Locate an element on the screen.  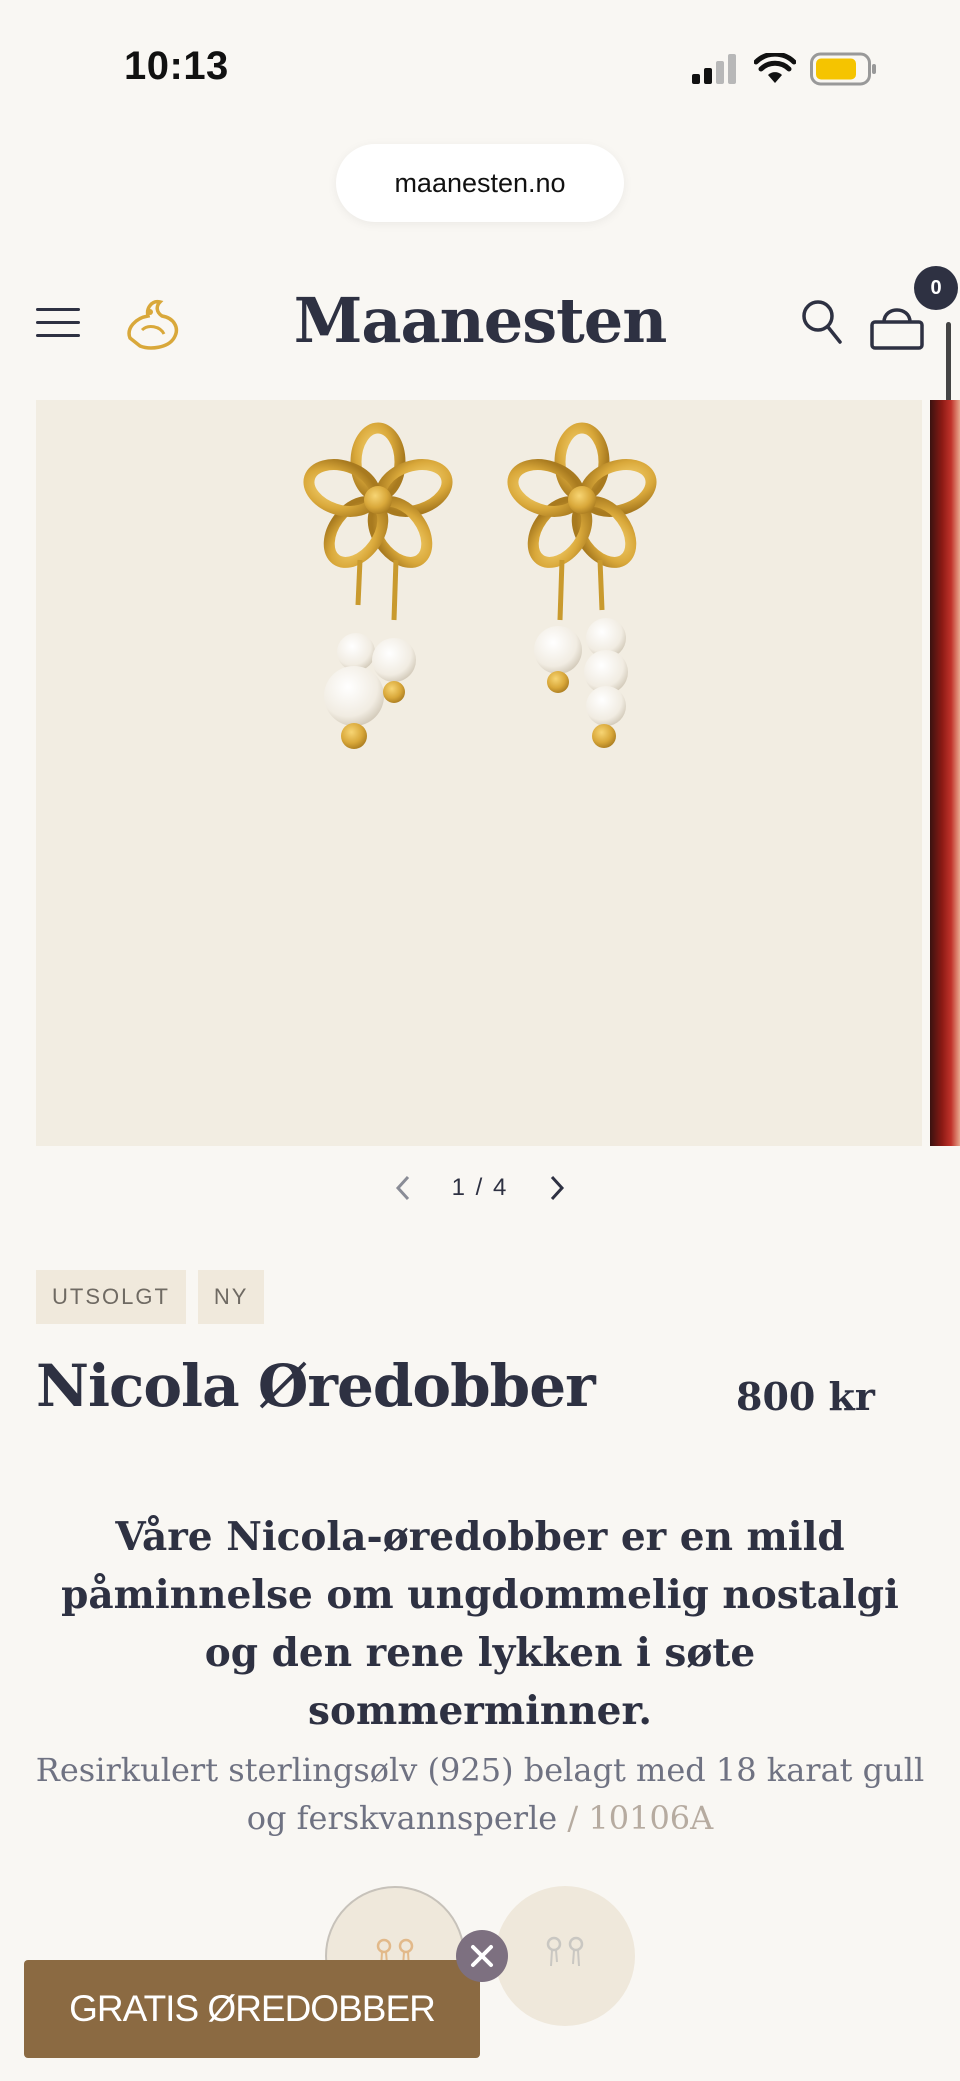
cart-count-badge: 0 is located at coordinates (936, 288).